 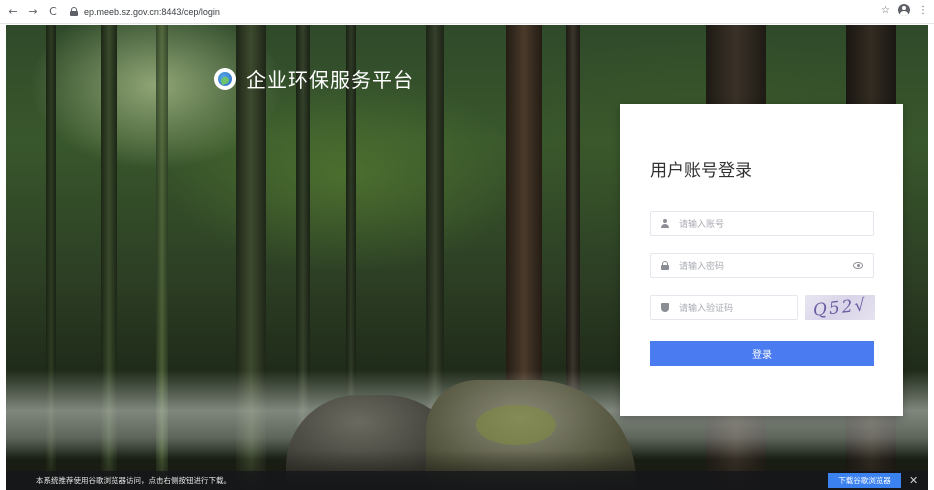 What do you see at coordinates (706, 309) in the screenshot?
I see `captcha-placeholder: 请输入验证码` at bounding box center [706, 309].